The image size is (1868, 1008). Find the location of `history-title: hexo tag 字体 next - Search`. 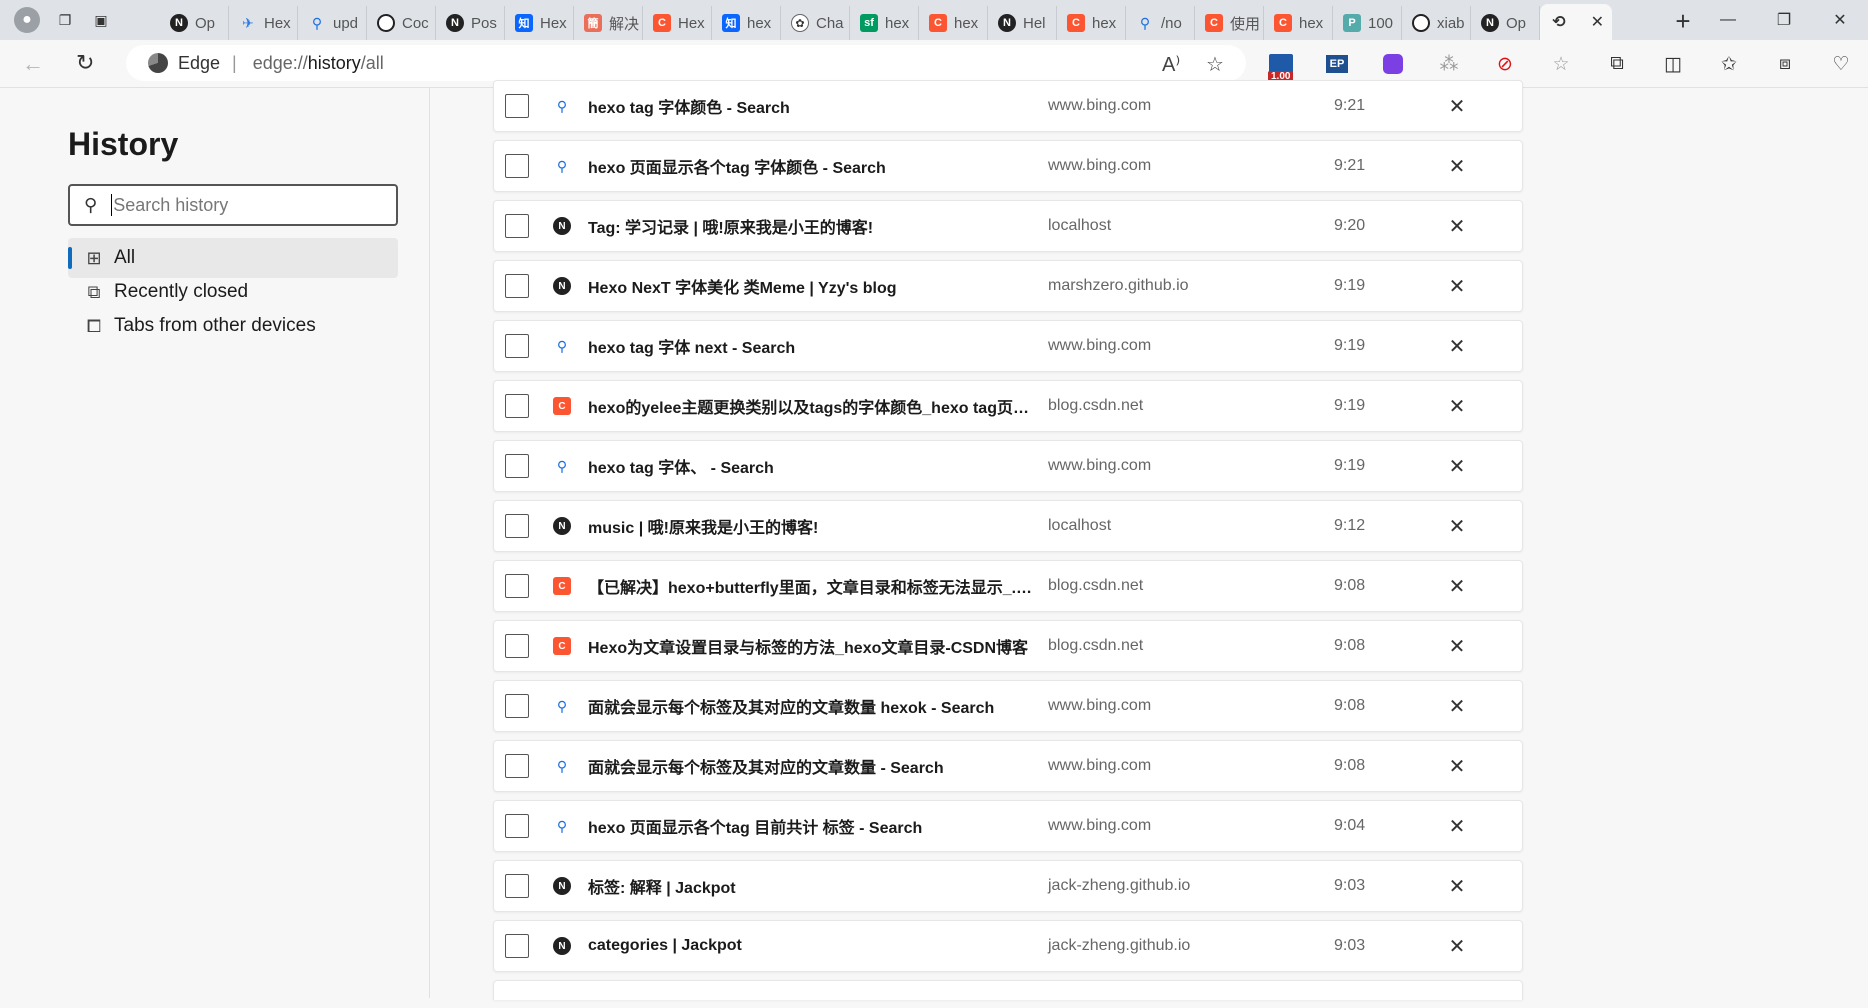

history-title: hexo tag 字体 next - Search is located at coordinates (811, 346).